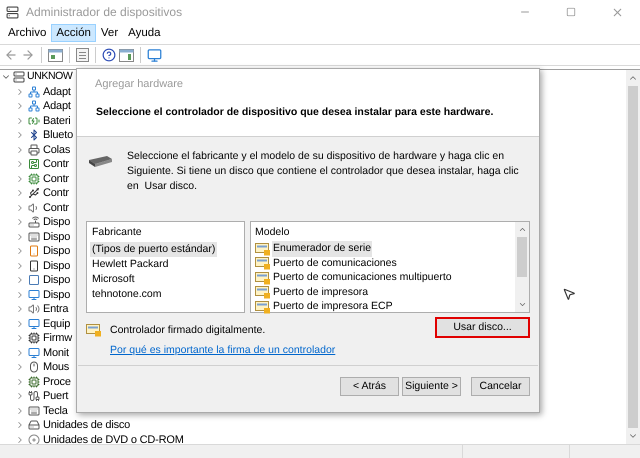 Image resolution: width=640 pixels, height=458 pixels. Describe the element at coordinates (272, 350) in the screenshot. I see `signature-link: Por qué es importante la firma de un controlador` at that location.